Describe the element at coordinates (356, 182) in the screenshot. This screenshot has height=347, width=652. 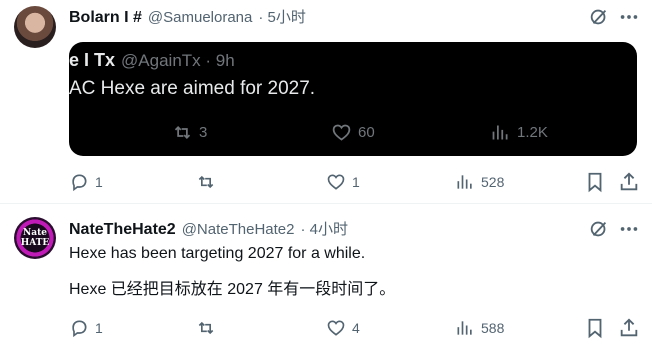
I see `like-count: 1` at that location.